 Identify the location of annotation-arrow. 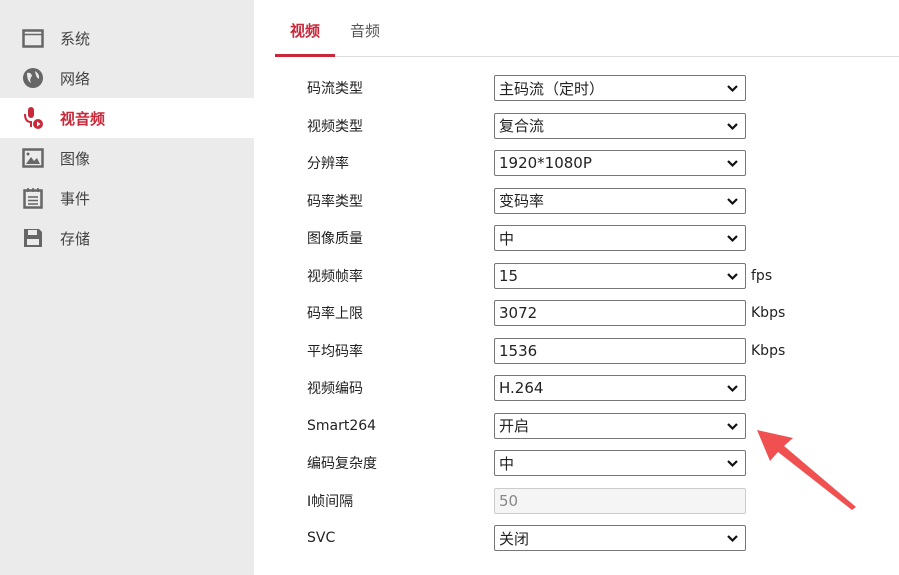
(806, 470).